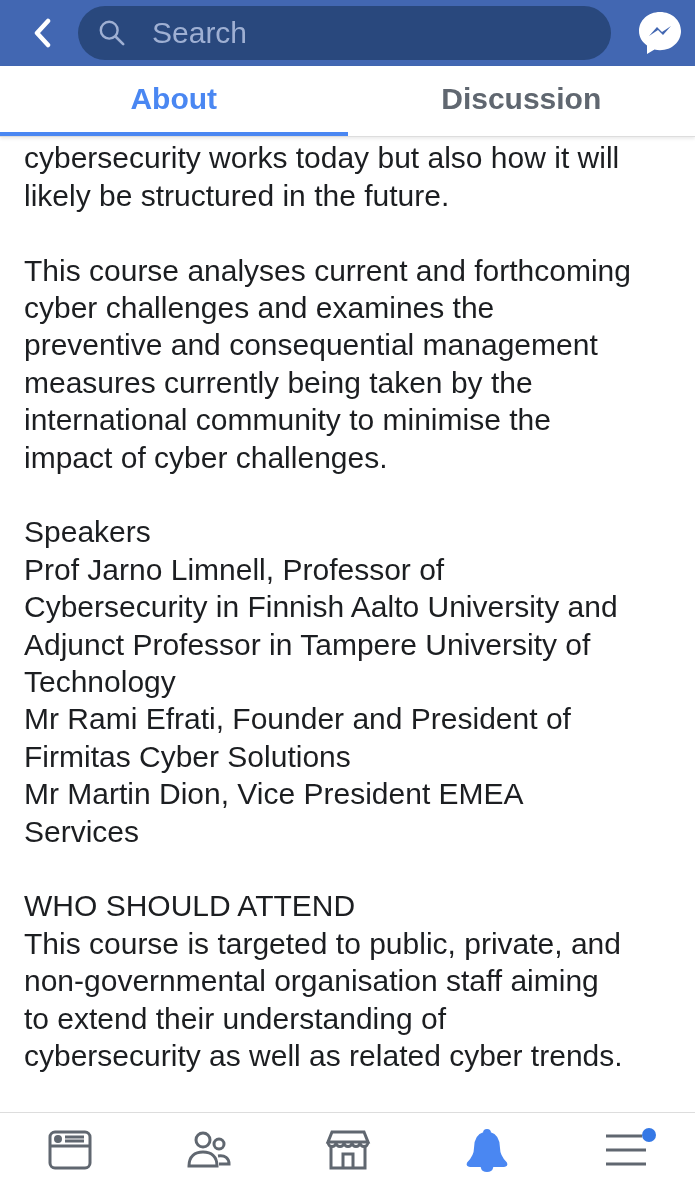 This screenshot has width=695, height=1200. I want to click on paragraph: cybersecurity works today but also how it will likely be structured in the future., so click(322, 177).